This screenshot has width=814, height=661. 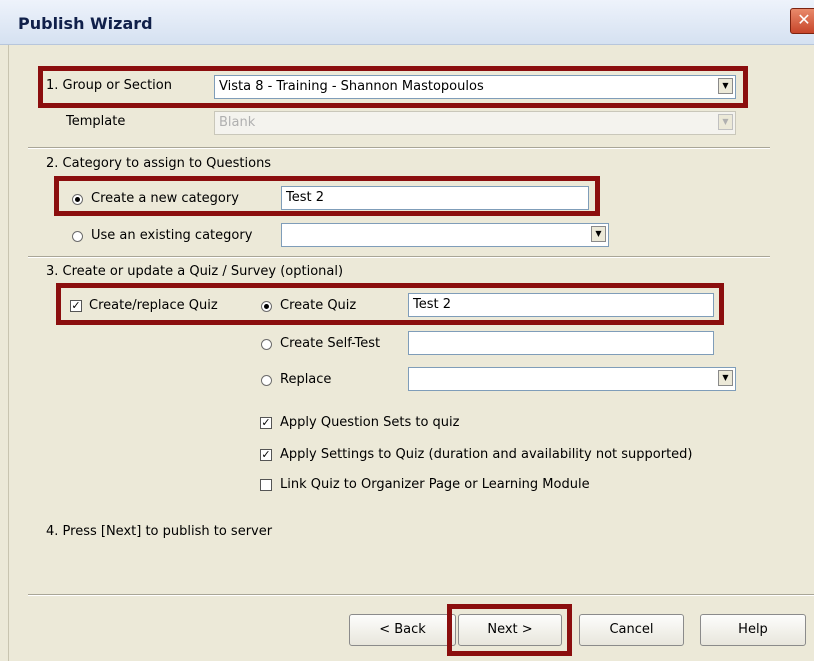 I want to click on close-button: ✕, so click(x=802, y=21).